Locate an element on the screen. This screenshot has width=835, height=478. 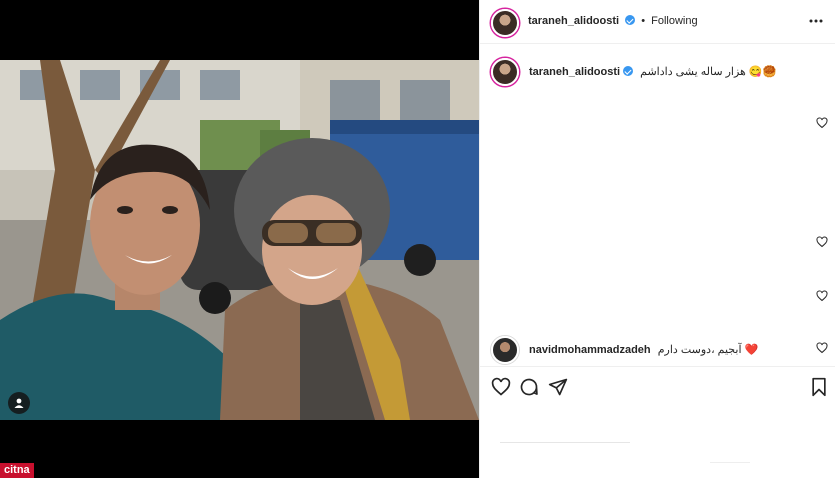
share-icon is located at coordinates (558, 387).